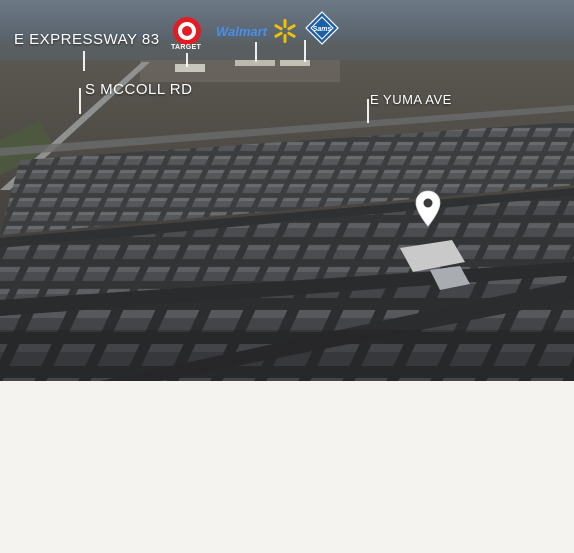 Image resolution: width=574 pixels, height=553 pixels. I want to click on label-yuma-pointer, so click(368, 111).